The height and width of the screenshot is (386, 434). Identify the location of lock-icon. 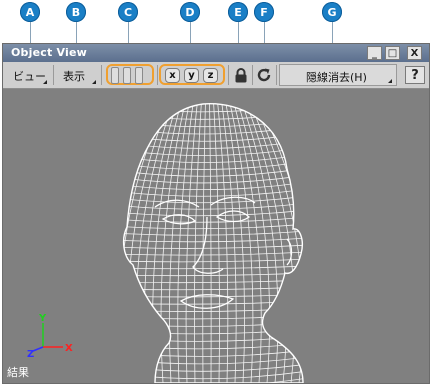
(241, 75).